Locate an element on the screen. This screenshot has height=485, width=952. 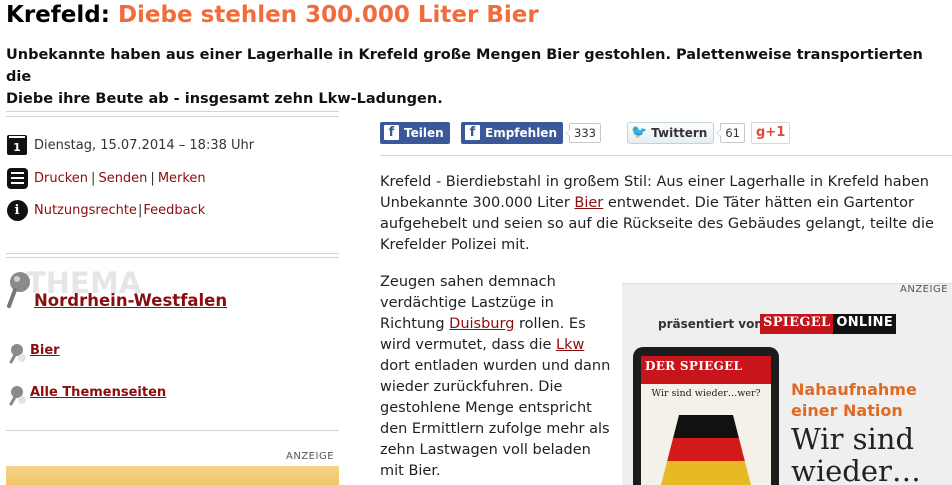
save-link: Merken is located at coordinates (182, 178).